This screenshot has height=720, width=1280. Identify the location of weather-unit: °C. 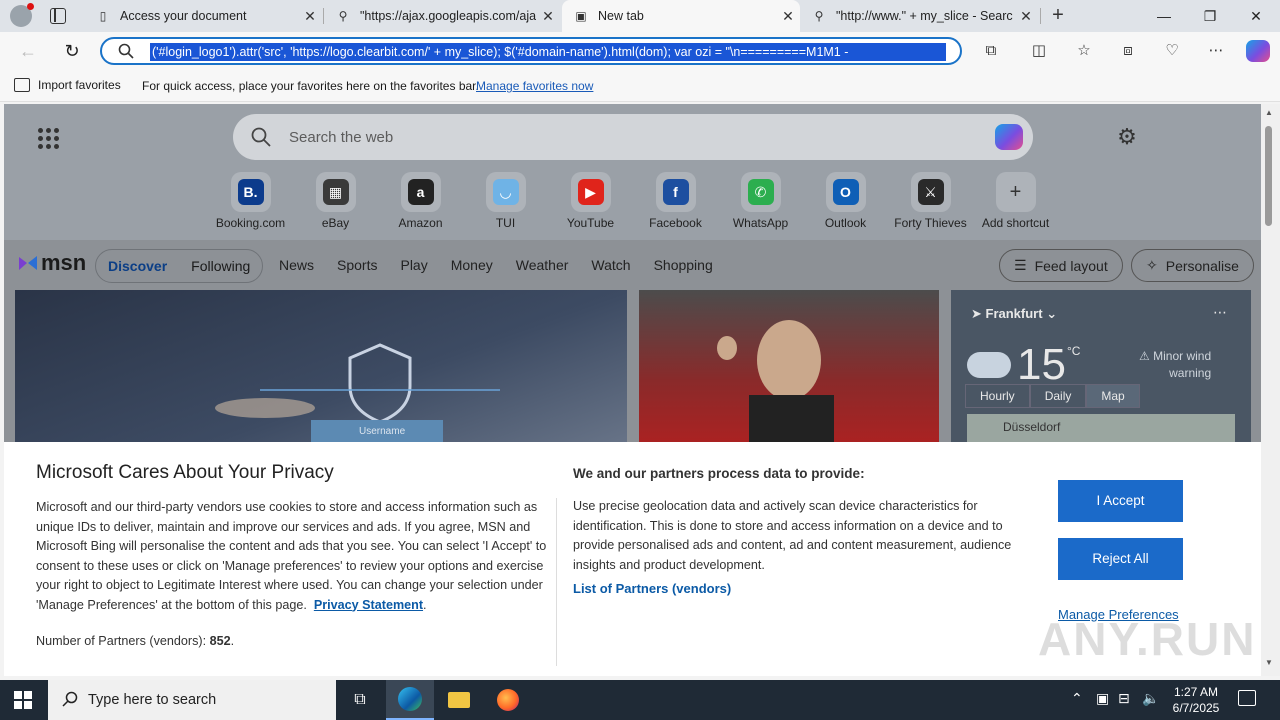
(1074, 351).